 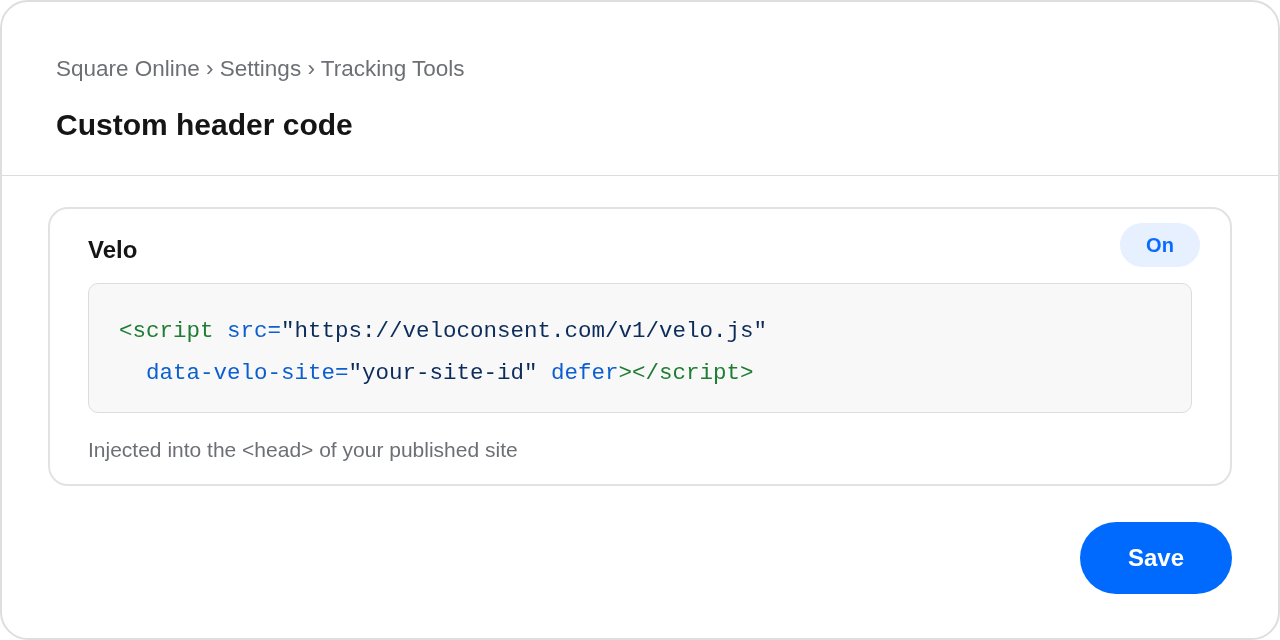 I want to click on page-title: Custom header code, so click(x=205, y=125).